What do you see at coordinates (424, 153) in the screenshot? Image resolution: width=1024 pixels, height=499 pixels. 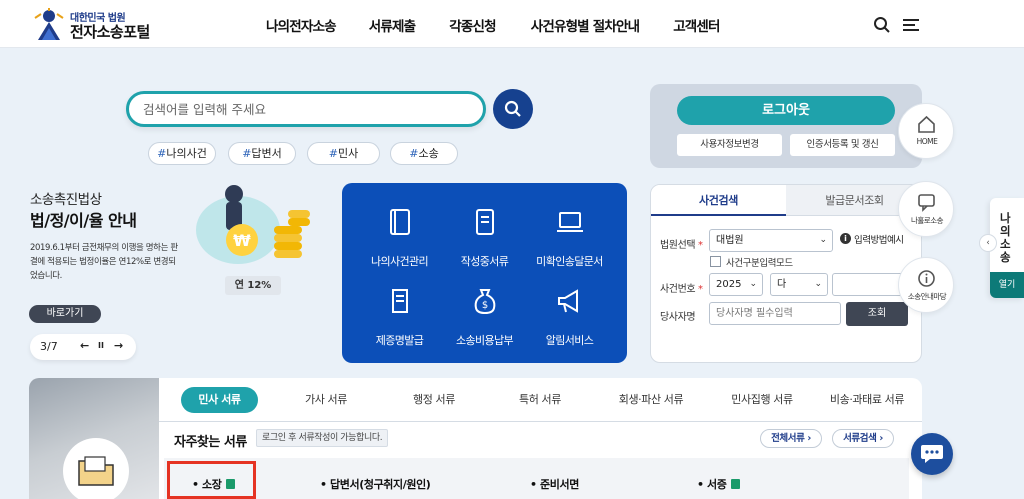 I see `tag-lawsuit: #소송` at bounding box center [424, 153].